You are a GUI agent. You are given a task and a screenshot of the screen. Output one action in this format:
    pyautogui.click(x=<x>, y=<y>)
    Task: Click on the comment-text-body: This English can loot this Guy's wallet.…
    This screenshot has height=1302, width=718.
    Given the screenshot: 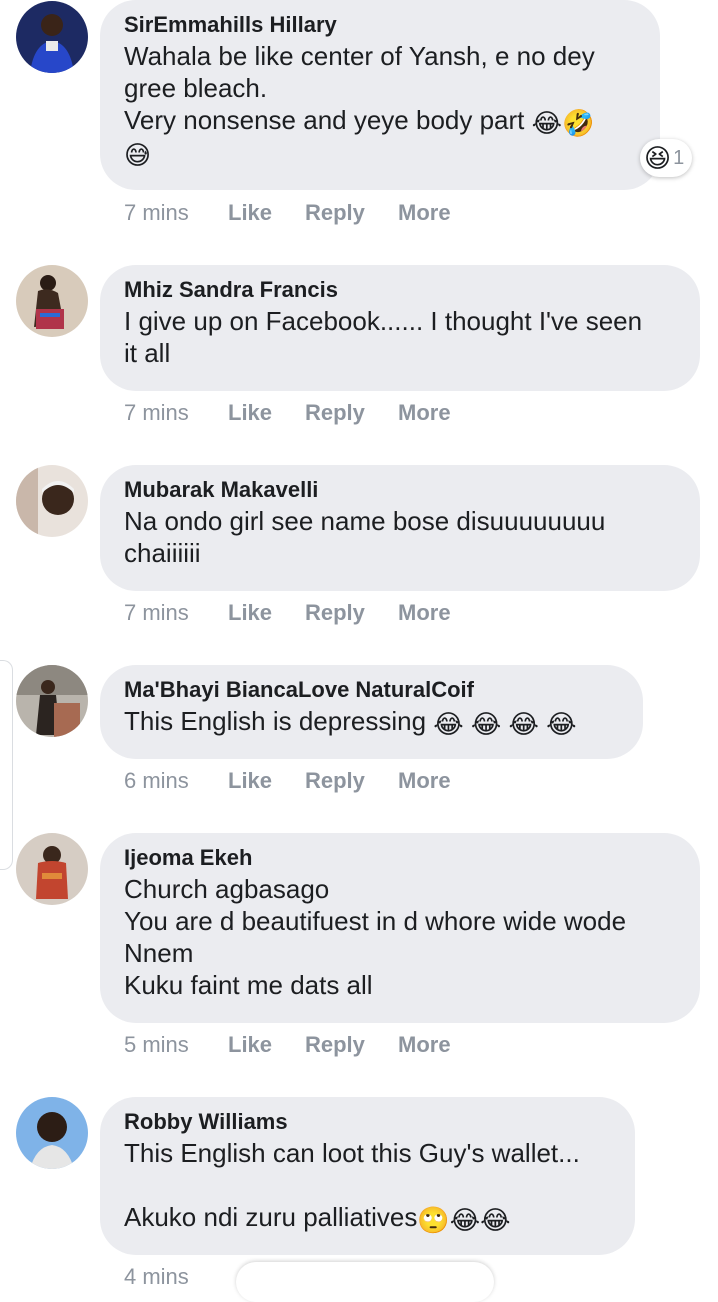 What is the action you would take?
    pyautogui.click(x=352, y=1185)
    